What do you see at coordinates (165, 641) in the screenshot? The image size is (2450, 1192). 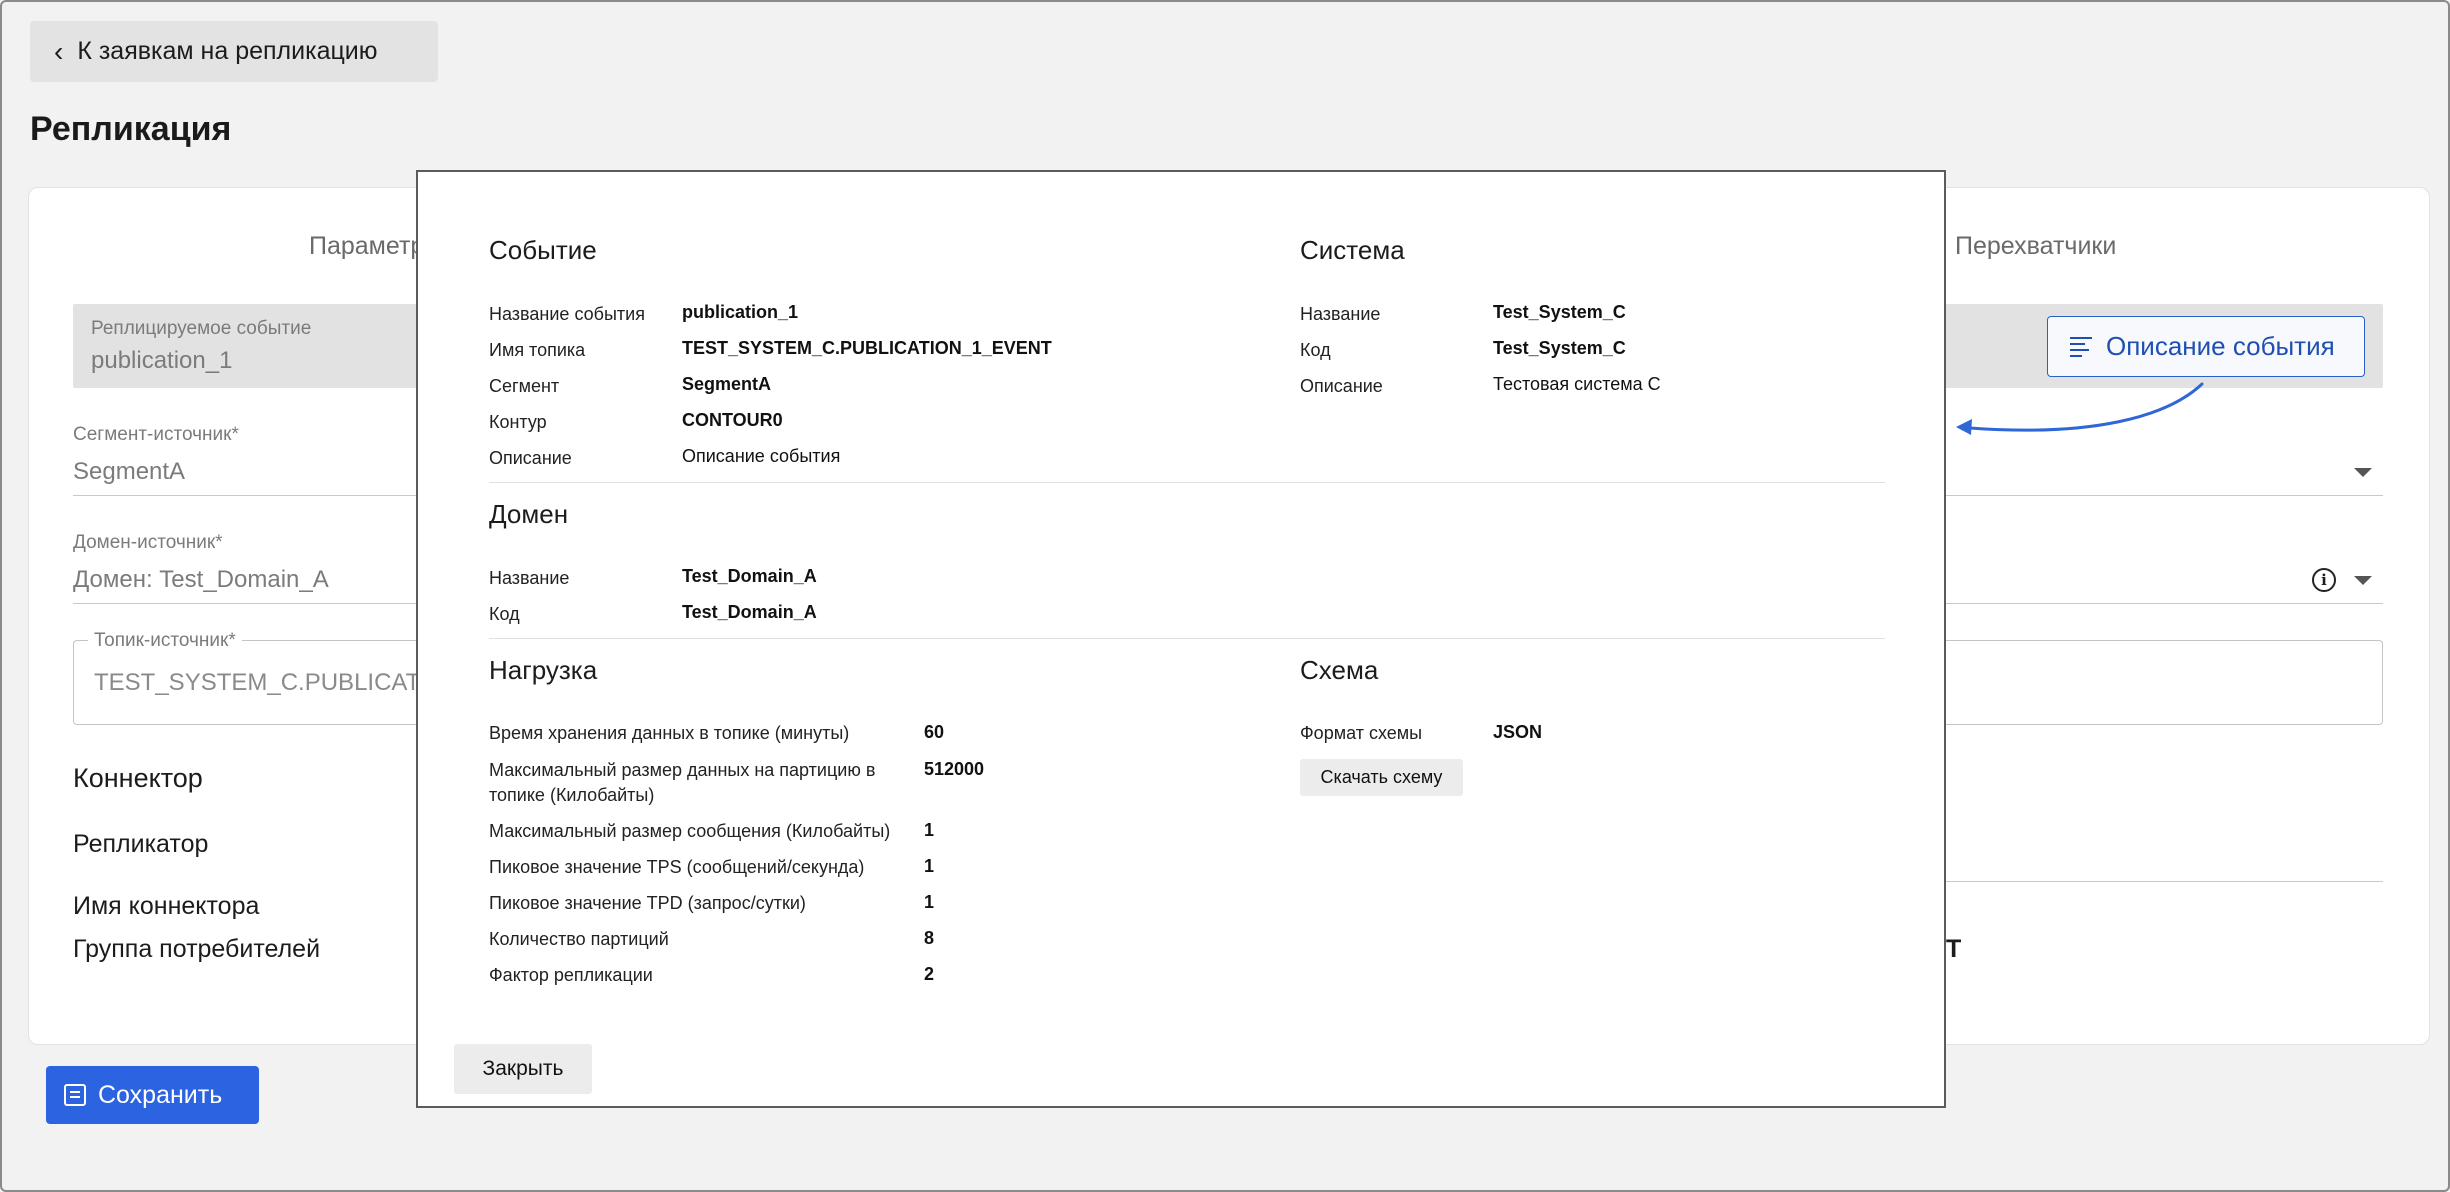 I see `source-topic-label: Топик-источник*` at bounding box center [165, 641].